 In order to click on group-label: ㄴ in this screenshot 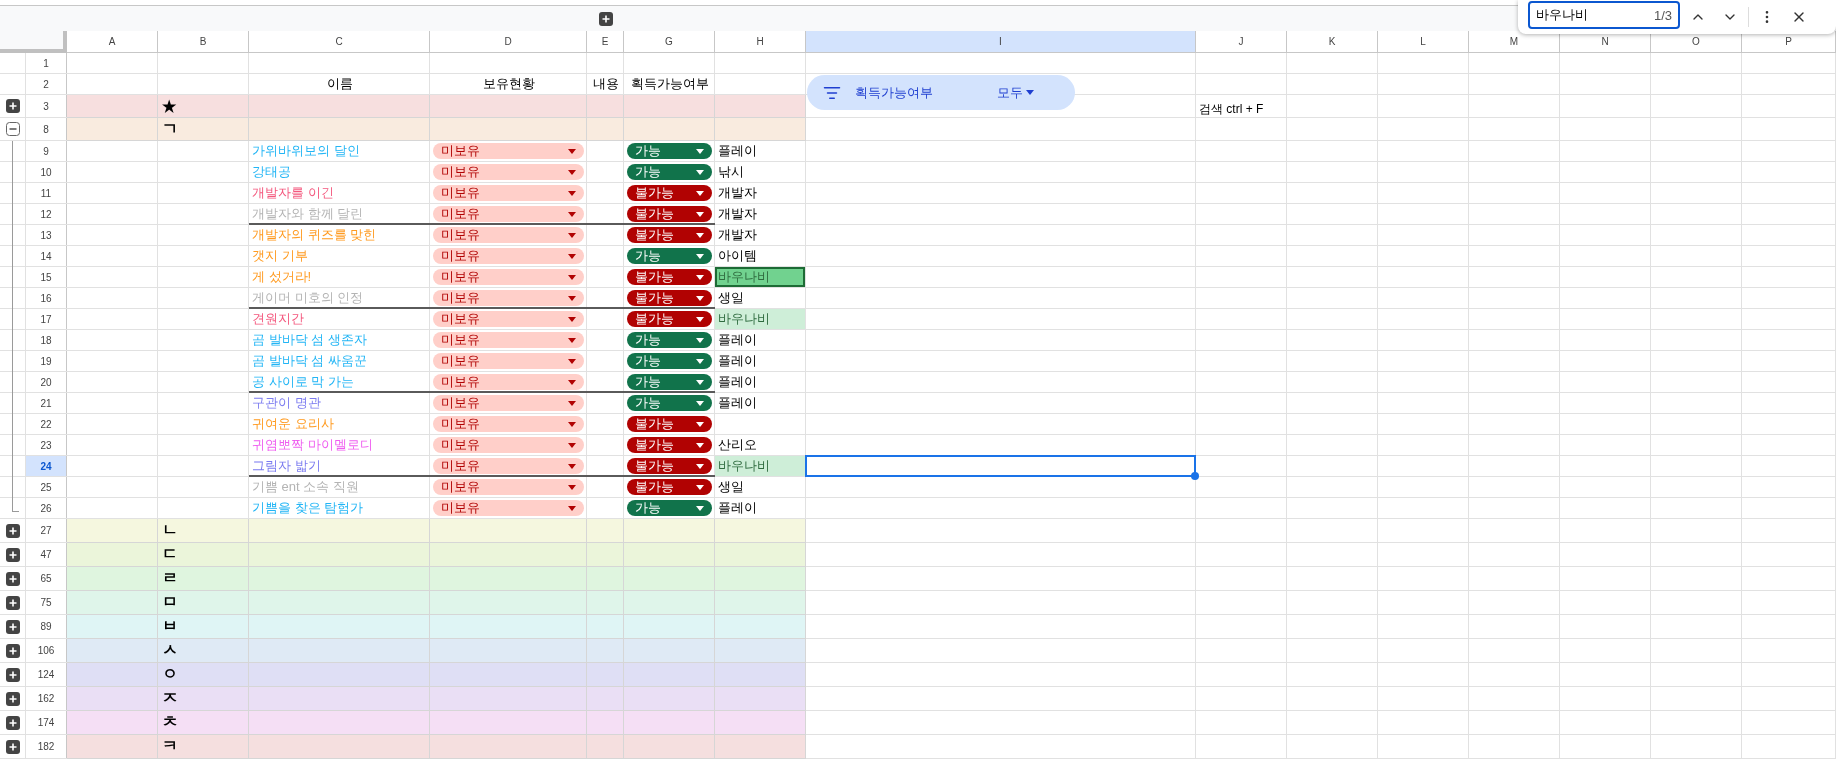, I will do `click(169, 530)`.